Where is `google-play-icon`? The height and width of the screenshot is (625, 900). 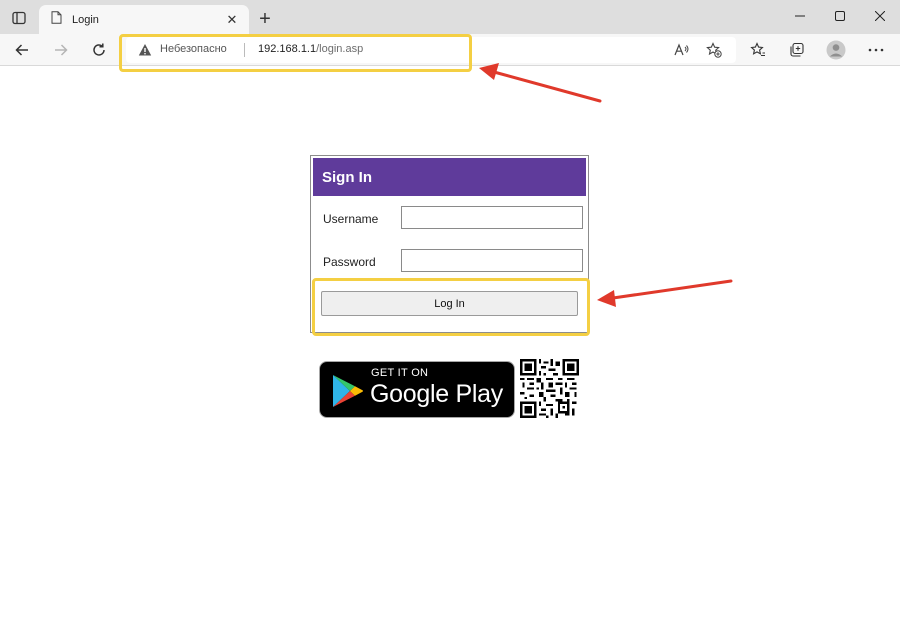 google-play-icon is located at coordinates (348, 391).